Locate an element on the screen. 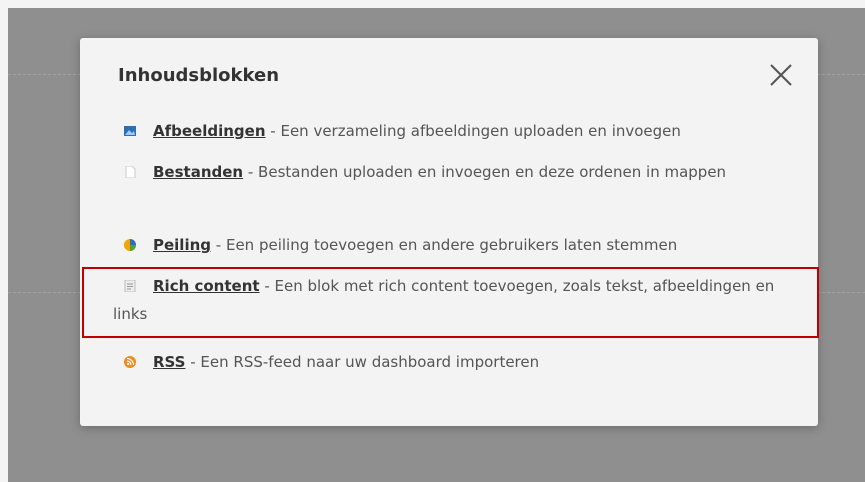 This screenshot has width=865, height=482. link-peiling: Peiling is located at coordinates (182, 245).